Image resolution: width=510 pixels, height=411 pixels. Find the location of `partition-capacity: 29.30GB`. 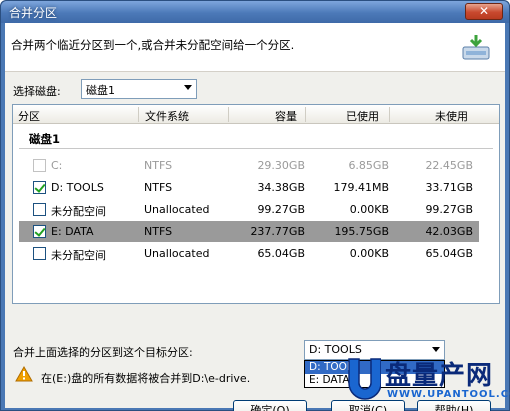

partition-capacity: 29.30GB is located at coordinates (281, 165).